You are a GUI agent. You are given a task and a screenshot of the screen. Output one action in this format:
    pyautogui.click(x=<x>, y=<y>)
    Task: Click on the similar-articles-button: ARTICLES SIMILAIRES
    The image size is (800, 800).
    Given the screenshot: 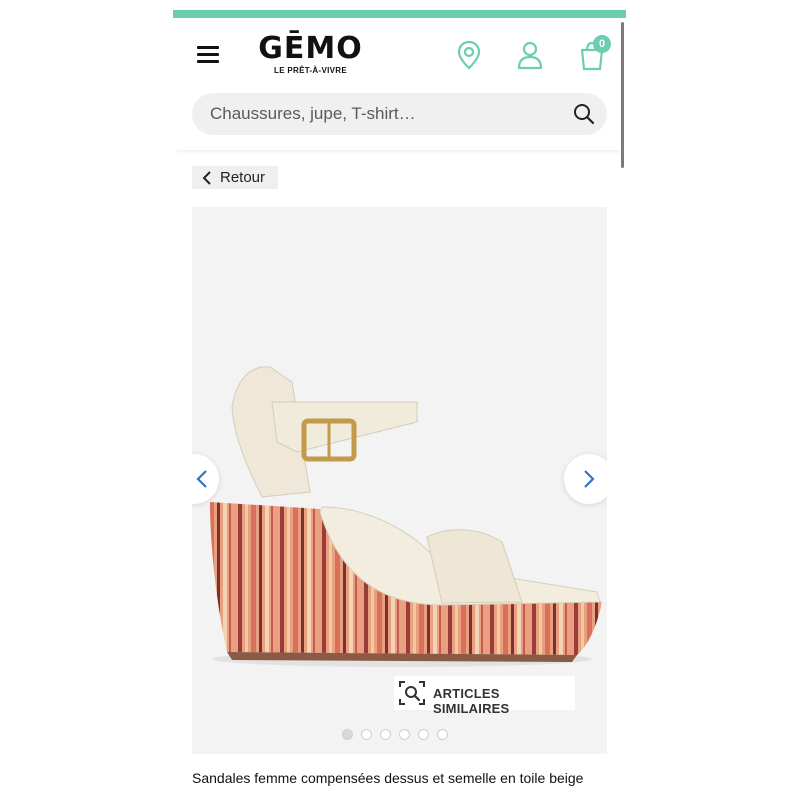 What is the action you would take?
    pyautogui.click(x=484, y=696)
    